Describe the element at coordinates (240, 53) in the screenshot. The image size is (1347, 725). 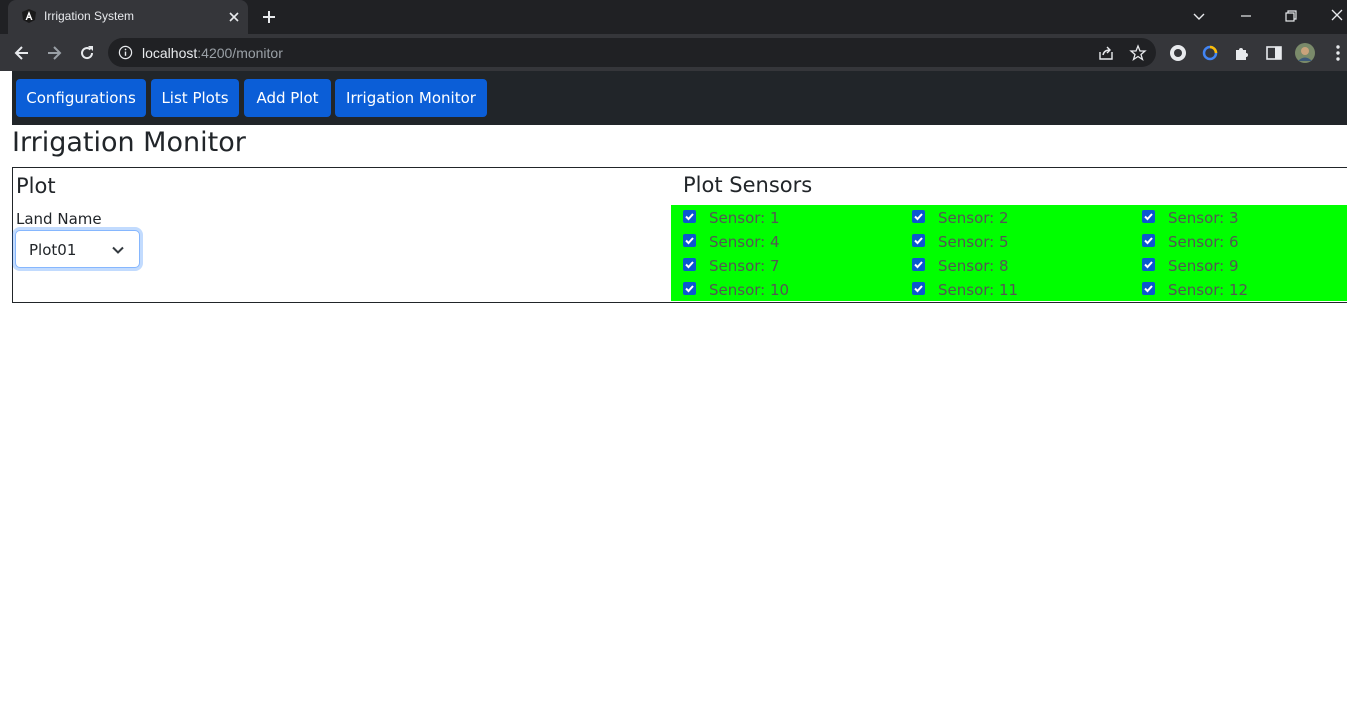
I see `url-path: :4200/monitor` at that location.